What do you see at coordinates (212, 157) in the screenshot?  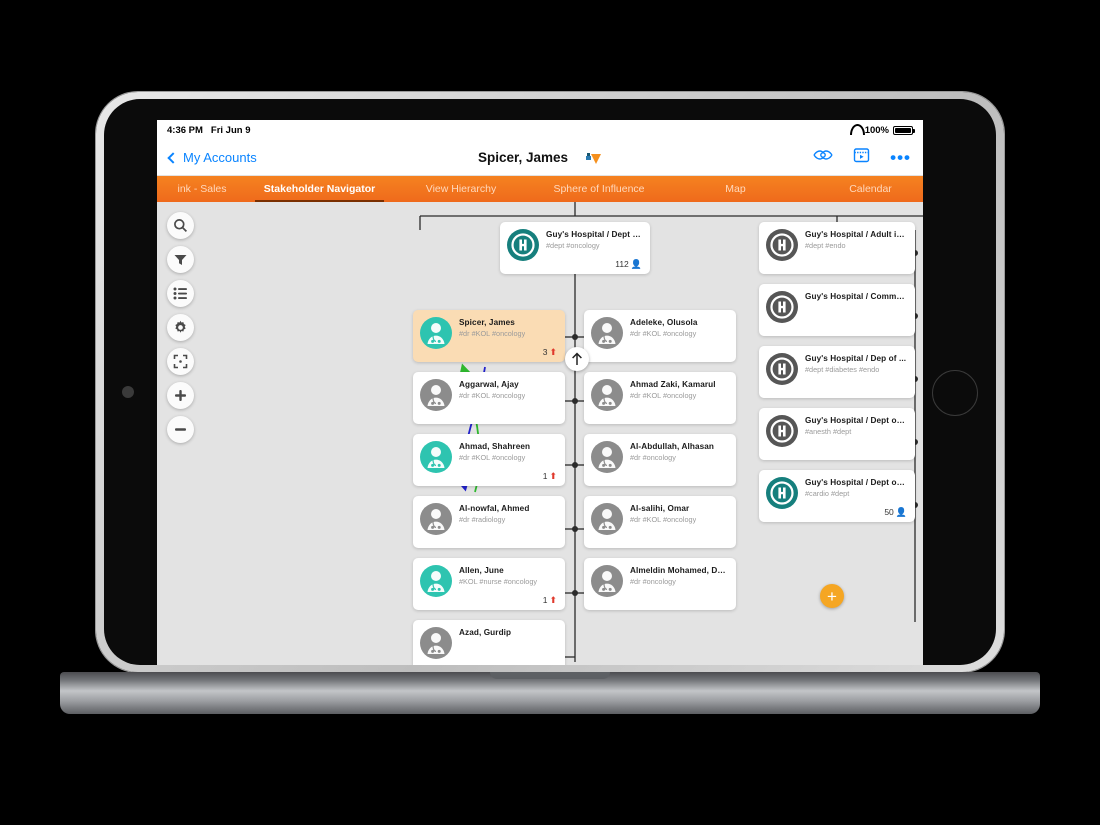 I see `back-button: My Accounts` at bounding box center [212, 157].